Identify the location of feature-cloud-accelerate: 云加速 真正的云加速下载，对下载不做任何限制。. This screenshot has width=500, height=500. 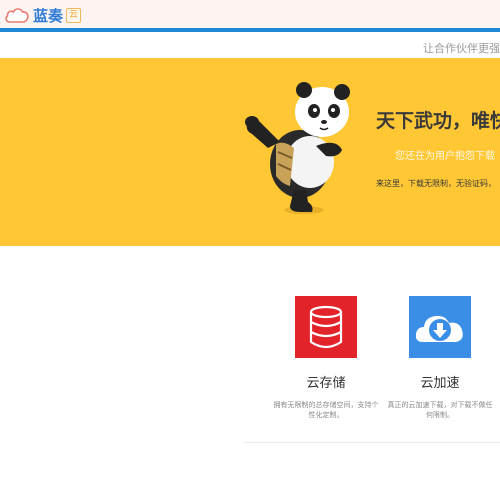
(440, 358).